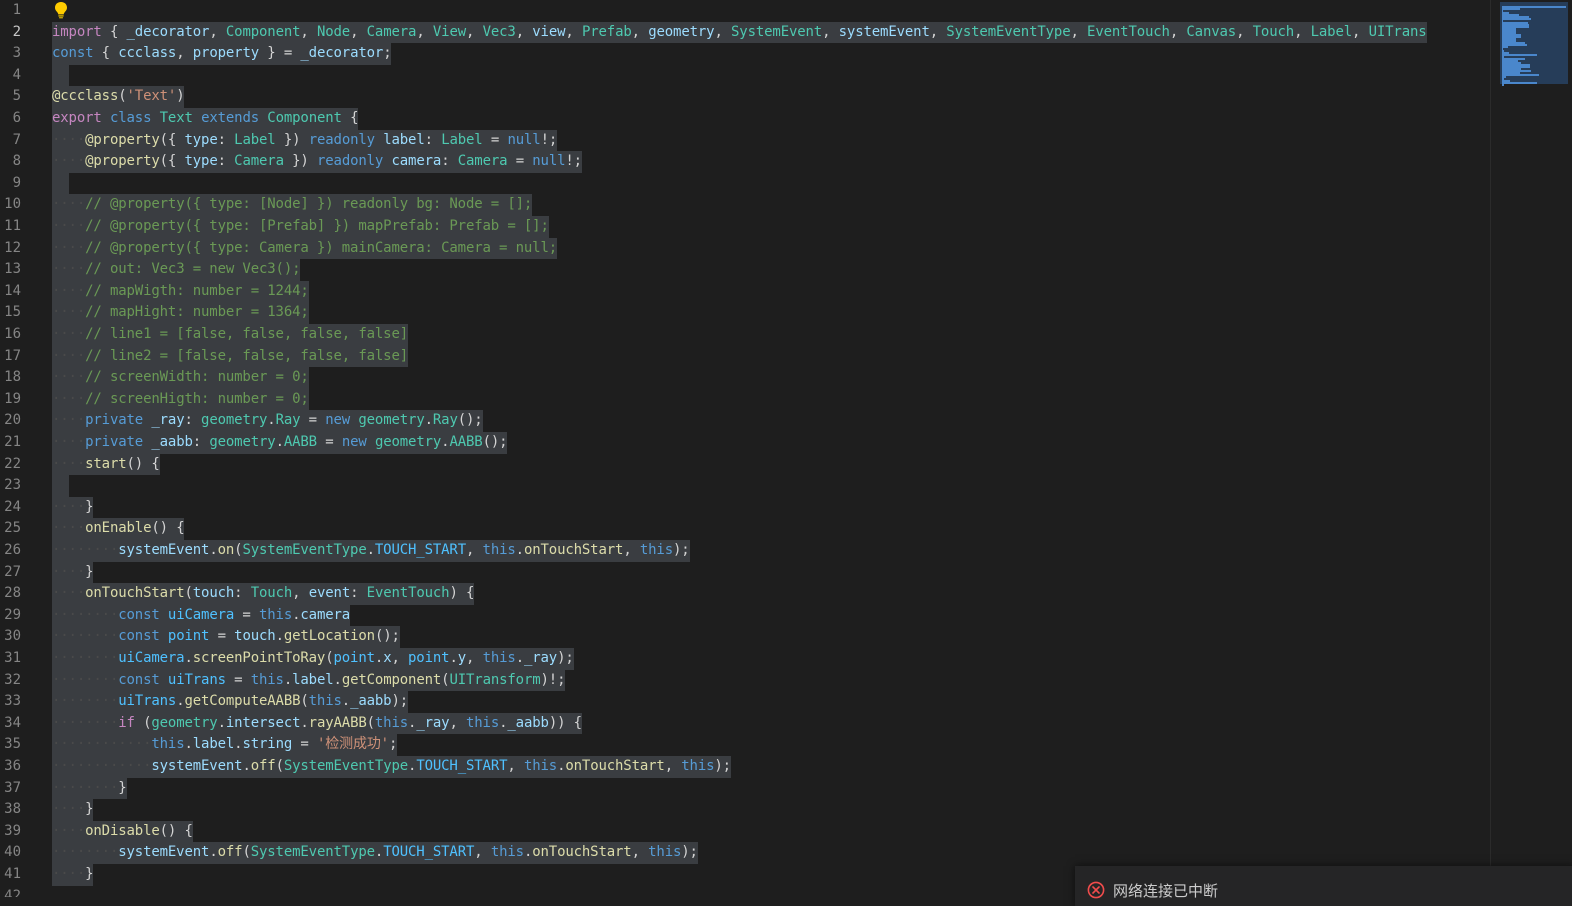  Describe the element at coordinates (197, 398) in the screenshot. I see `code-token: // screenHigth: number = 0;` at that location.